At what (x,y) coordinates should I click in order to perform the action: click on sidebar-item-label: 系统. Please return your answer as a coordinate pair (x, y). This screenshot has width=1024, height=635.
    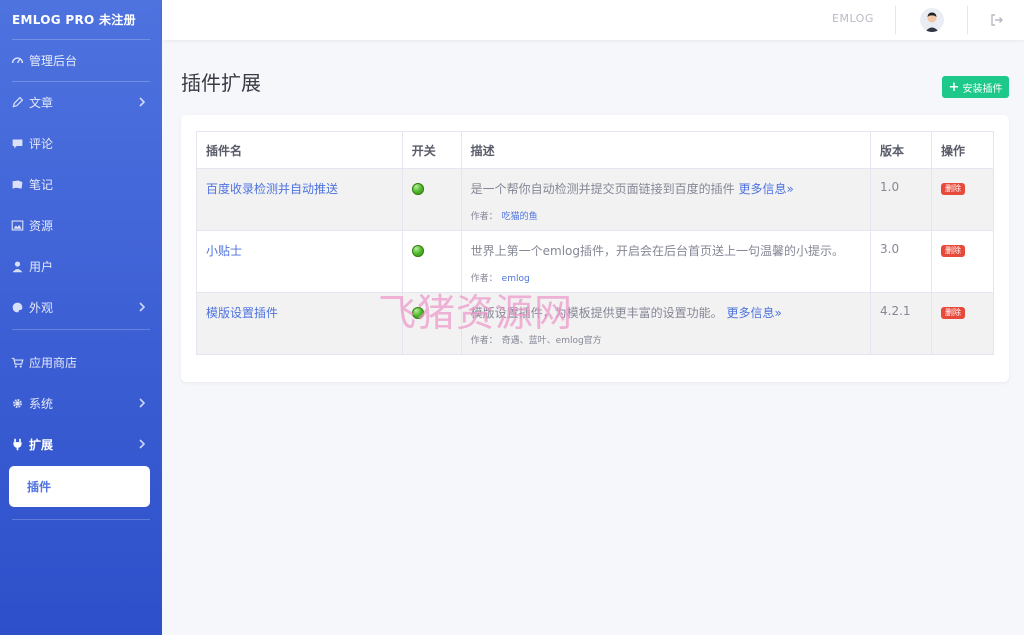
    Looking at the image, I should click on (41, 404).